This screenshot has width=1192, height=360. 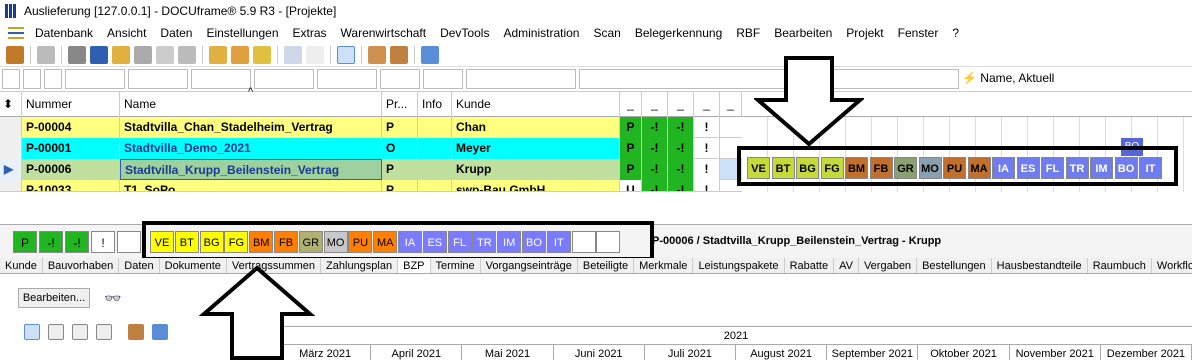 I want to click on copy-icon, so click(x=143, y=54).